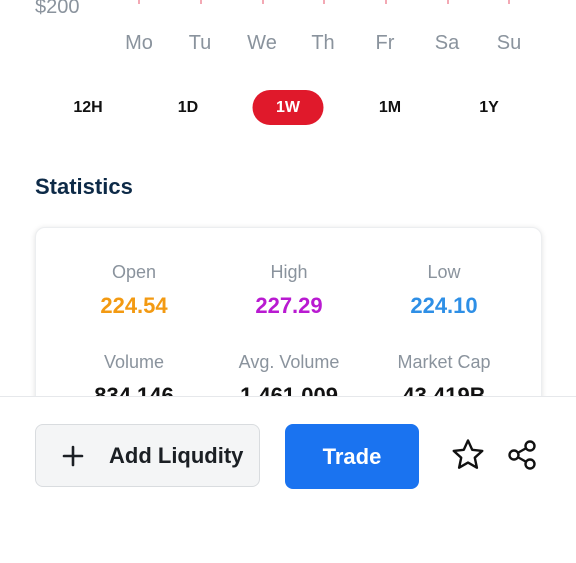  What do you see at coordinates (88, 107) in the screenshot?
I see `timeframe-12h: 12H` at bounding box center [88, 107].